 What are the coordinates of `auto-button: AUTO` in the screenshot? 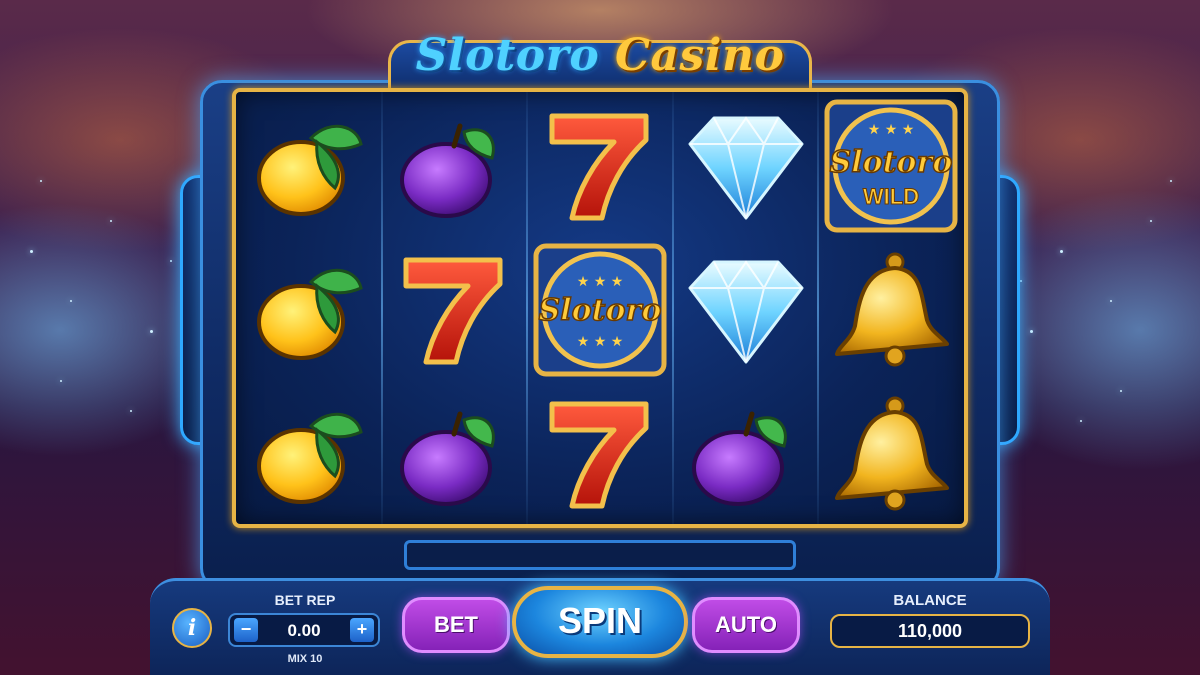 It's located at (746, 625).